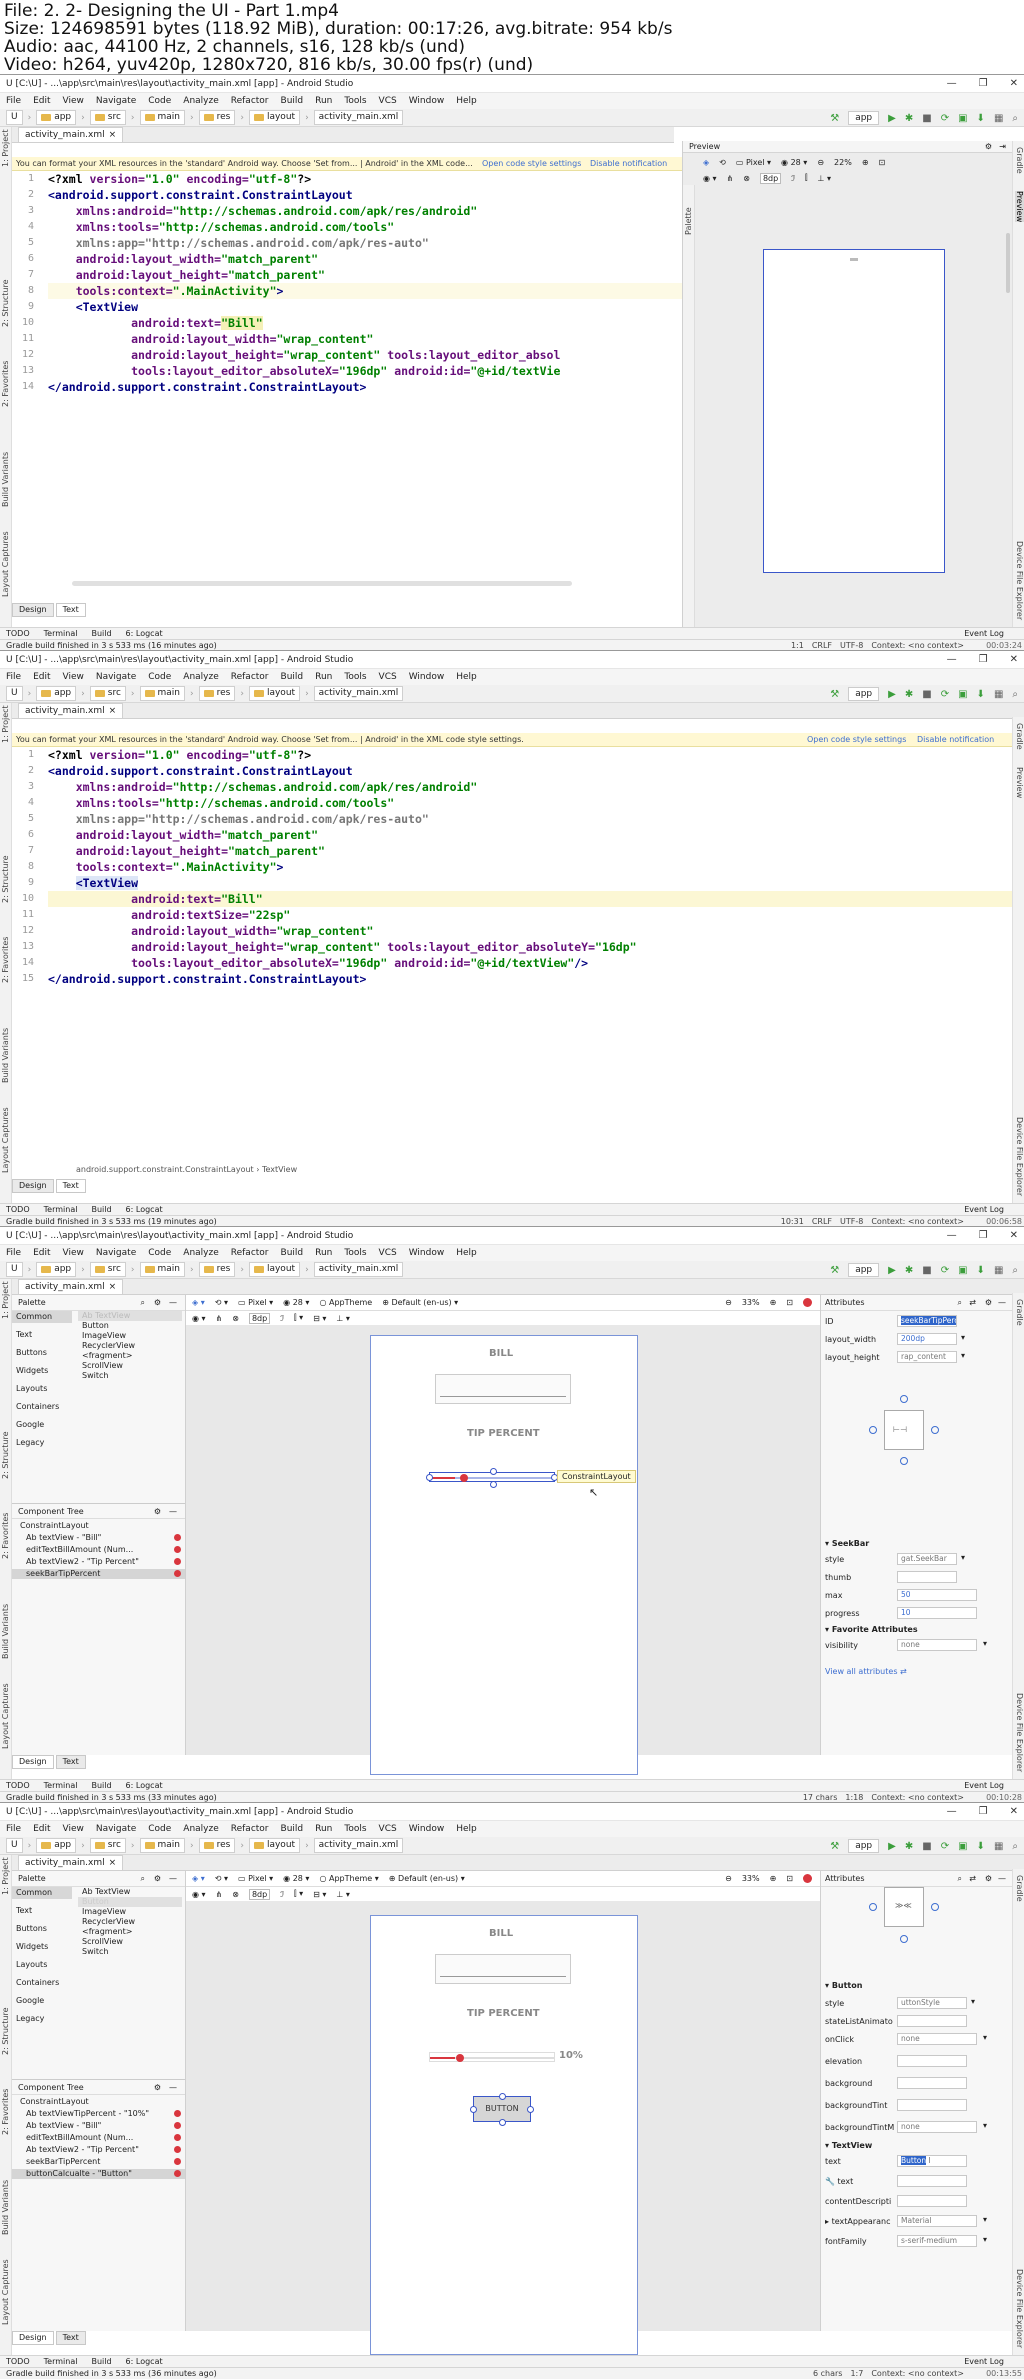  Describe the element at coordinates (1002, 1303) in the screenshot. I see `hide-icon: —` at that location.